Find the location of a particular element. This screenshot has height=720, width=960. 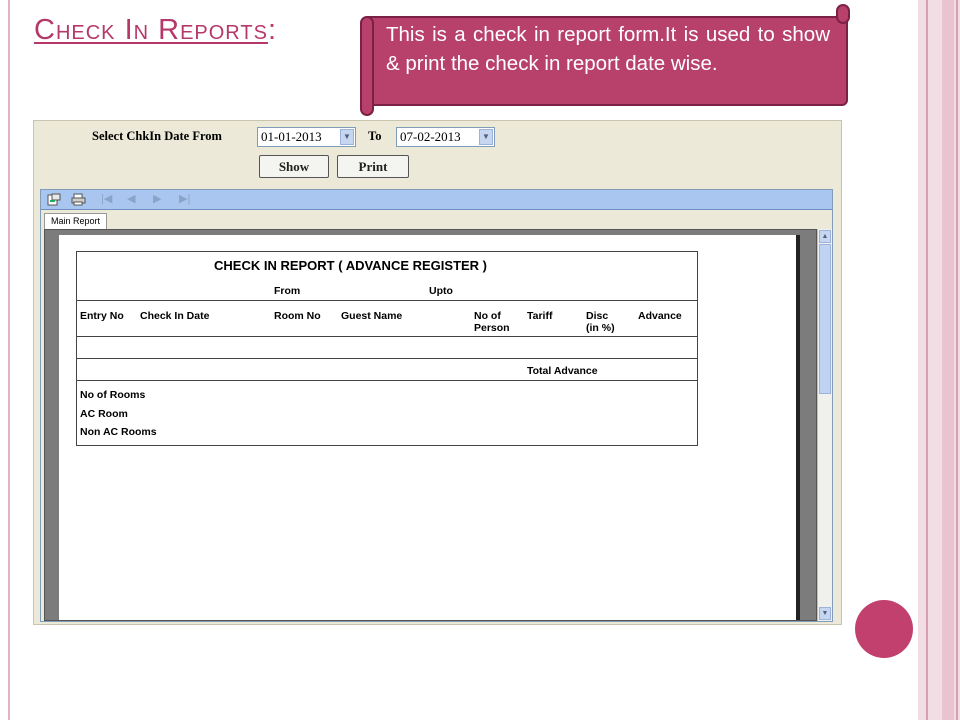

date-from-select: 01-01-2013 ▼ is located at coordinates (306, 137).